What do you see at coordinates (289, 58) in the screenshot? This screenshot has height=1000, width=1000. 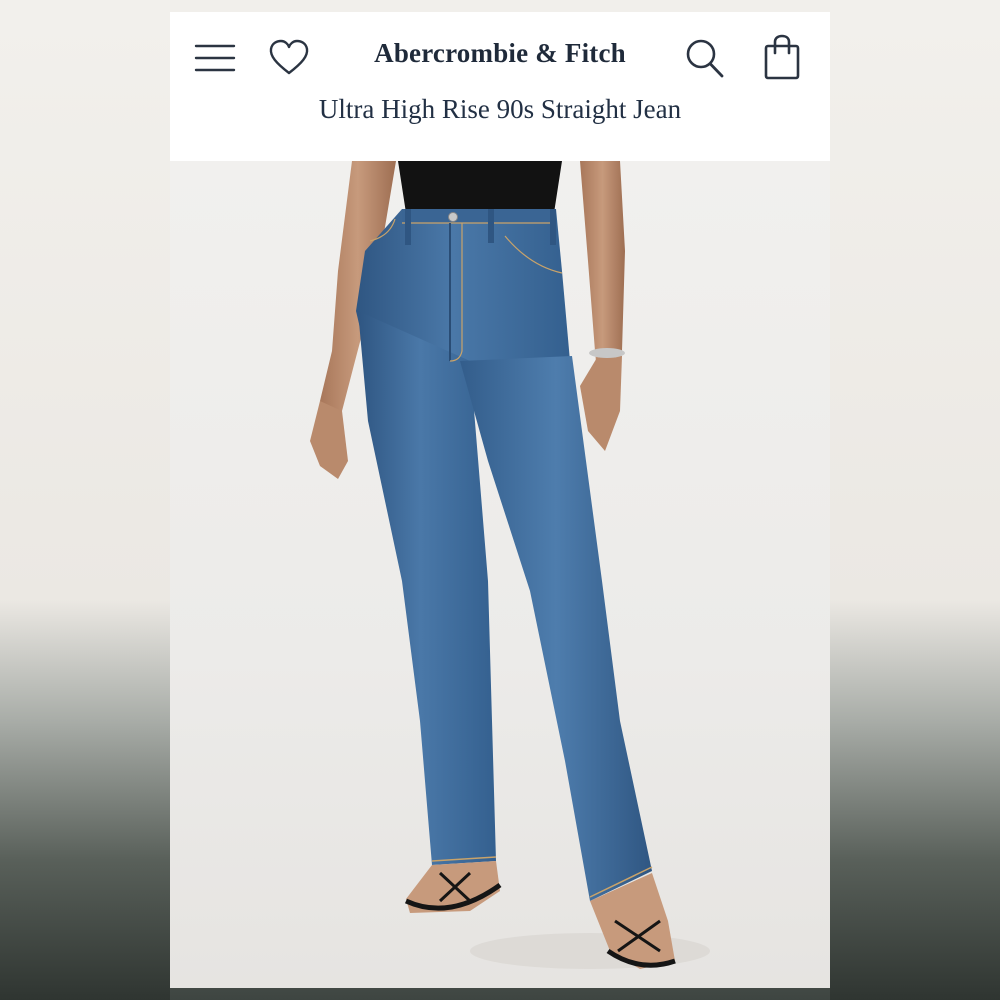 I see `heart-icon` at bounding box center [289, 58].